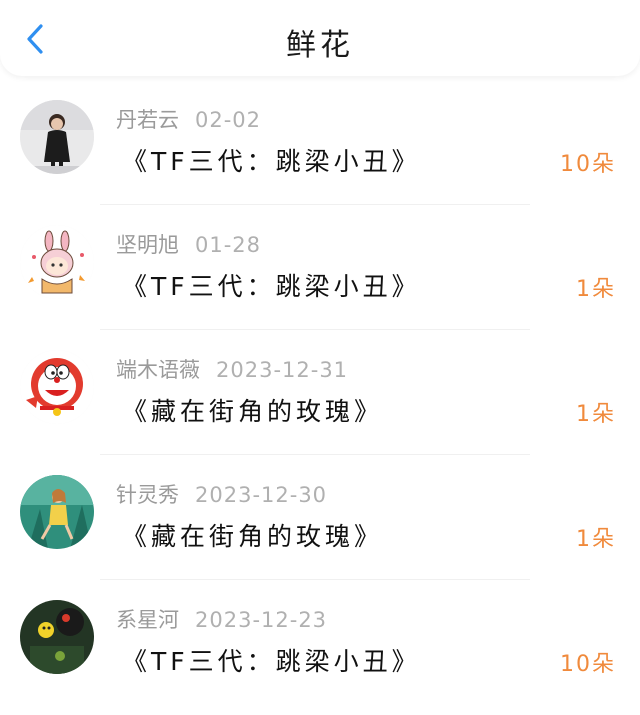 Image resolution: width=640 pixels, height=715 pixels. I want to click on top-bar: 鲜花, so click(320, 38).